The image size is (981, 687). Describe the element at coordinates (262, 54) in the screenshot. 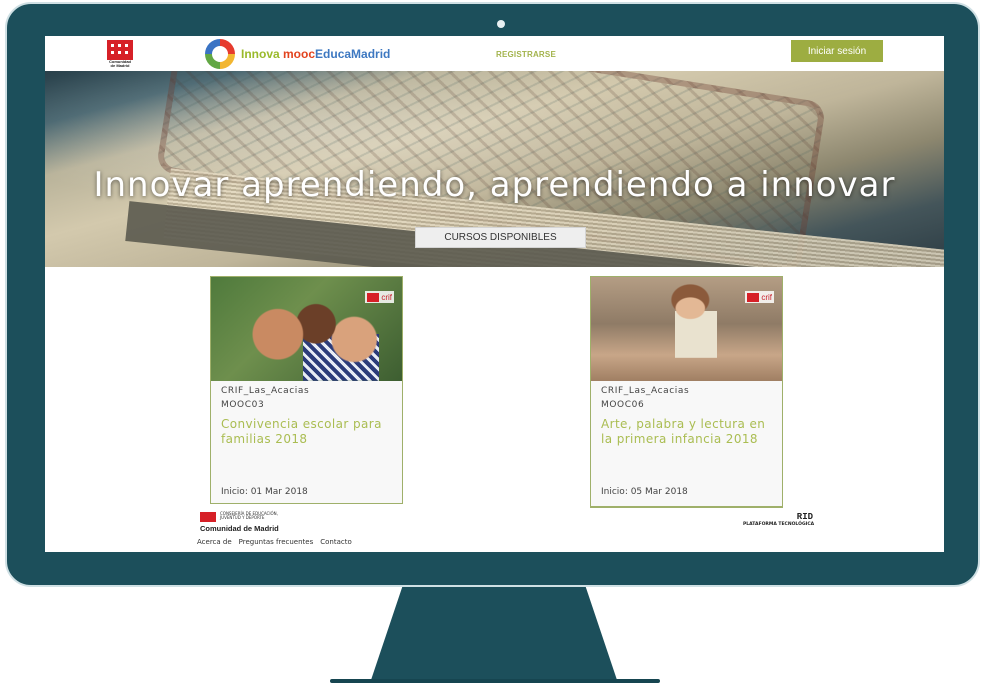

I see `brand-name-innova: Innova` at that location.